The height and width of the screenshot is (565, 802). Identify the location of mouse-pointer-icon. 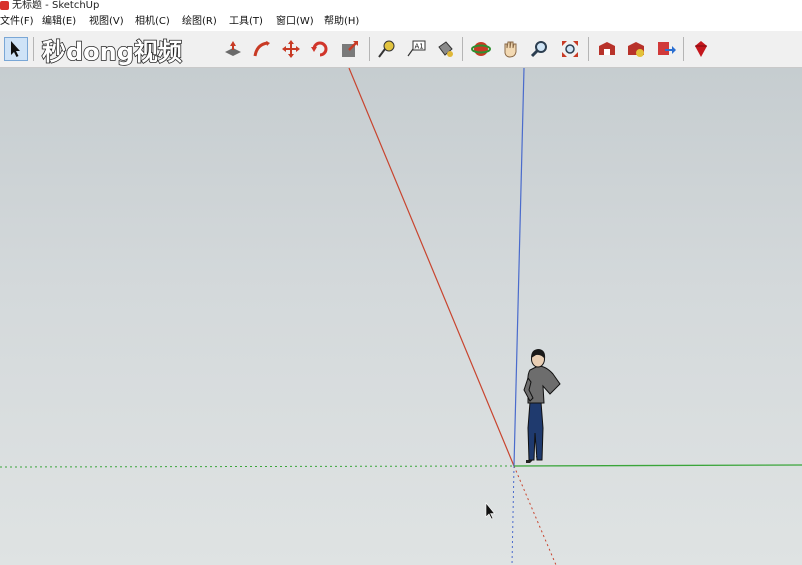
(490, 511).